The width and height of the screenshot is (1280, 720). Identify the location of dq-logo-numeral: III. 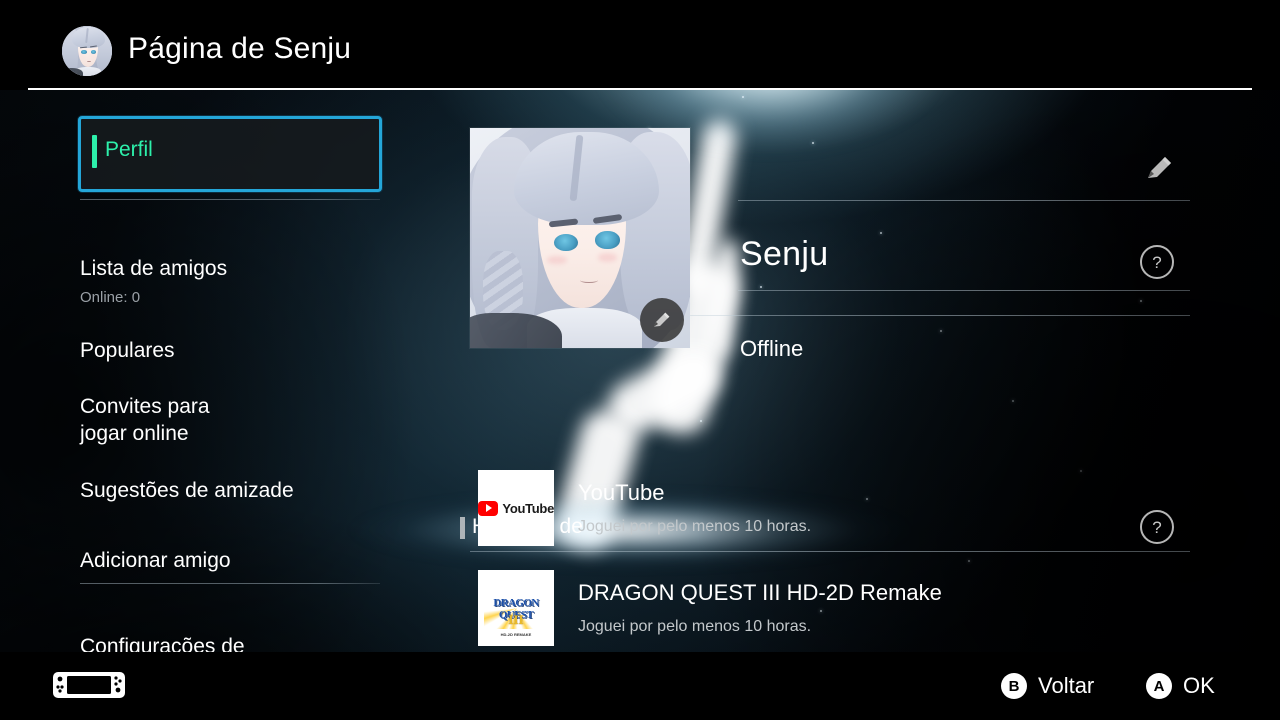
(516, 620).